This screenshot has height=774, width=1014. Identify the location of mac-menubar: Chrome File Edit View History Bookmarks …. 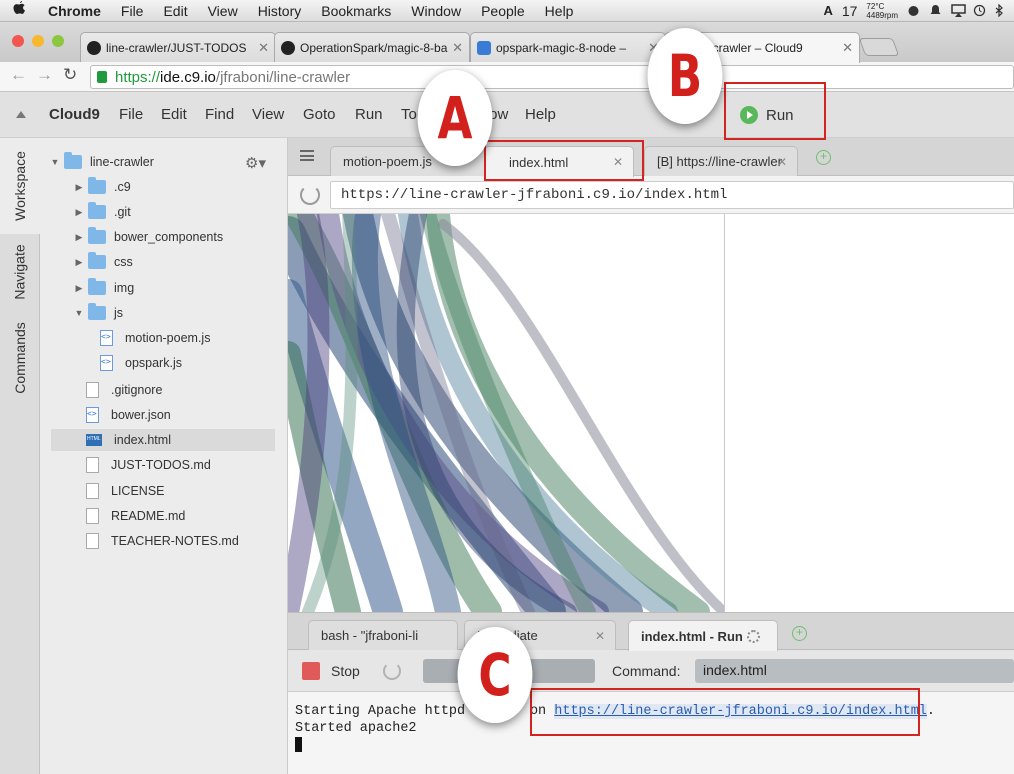
(507, 11).